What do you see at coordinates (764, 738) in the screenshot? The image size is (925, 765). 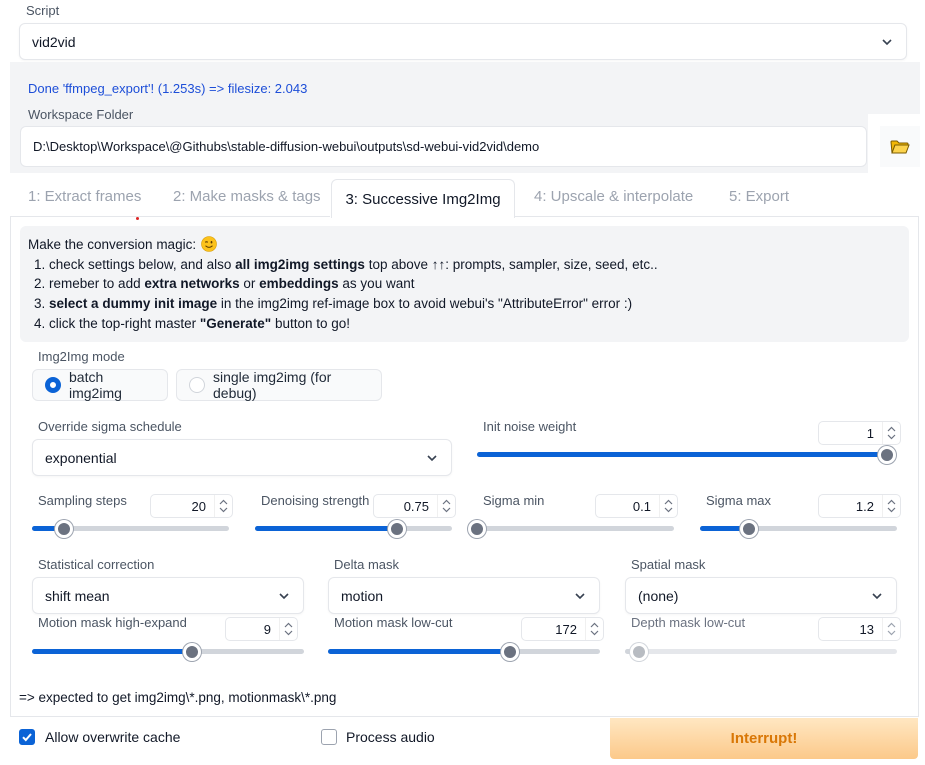 I see `interrupt-button: Interrupt!` at bounding box center [764, 738].